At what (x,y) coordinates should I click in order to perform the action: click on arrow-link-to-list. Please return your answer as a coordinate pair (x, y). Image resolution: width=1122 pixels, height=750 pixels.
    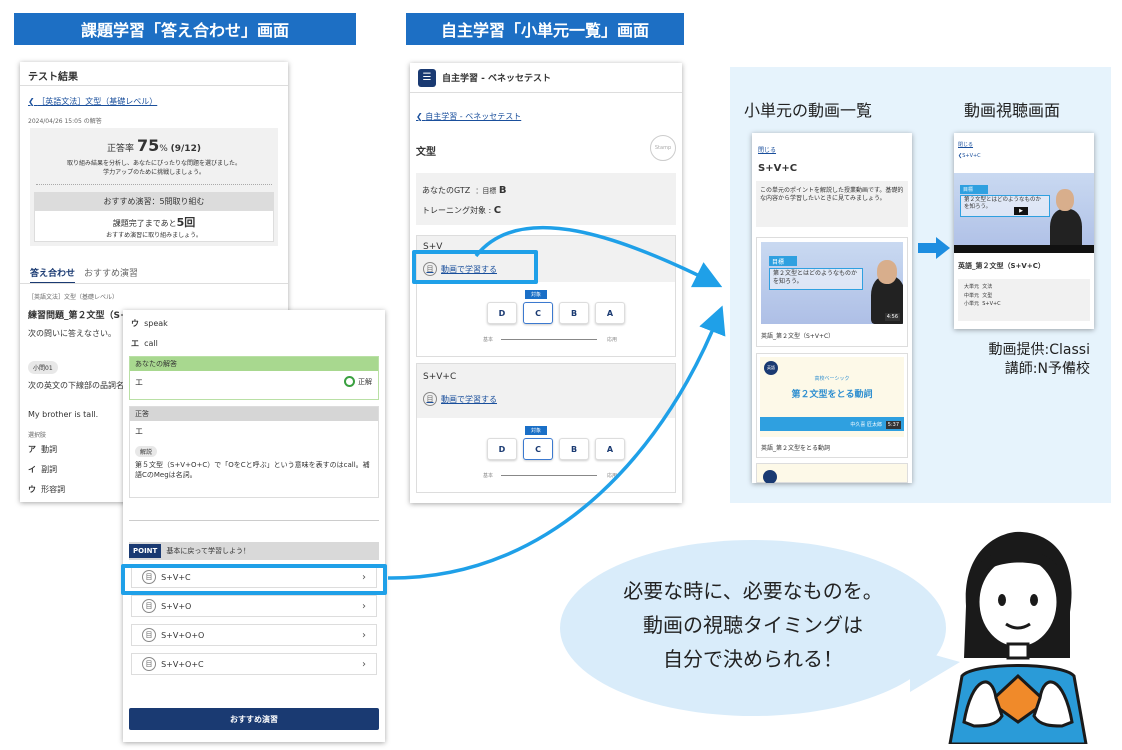
    Looking at the image, I should click on (598, 256).